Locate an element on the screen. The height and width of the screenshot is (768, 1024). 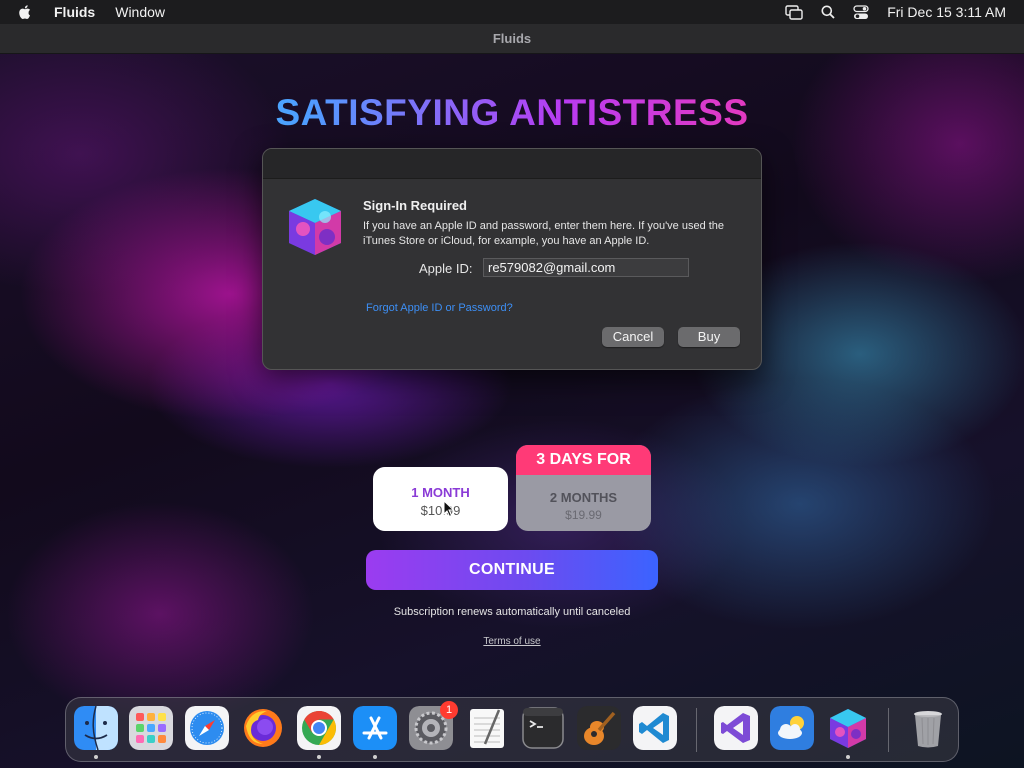
apple-menu-icon is located at coordinates (26, 12).